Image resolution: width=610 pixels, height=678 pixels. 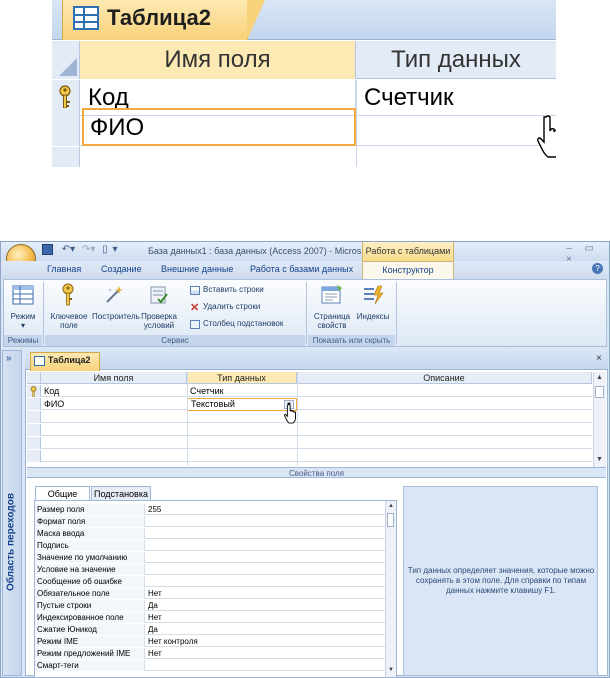 I want to click on property-label: Сжатие Юникод, so click(x=90, y=629).